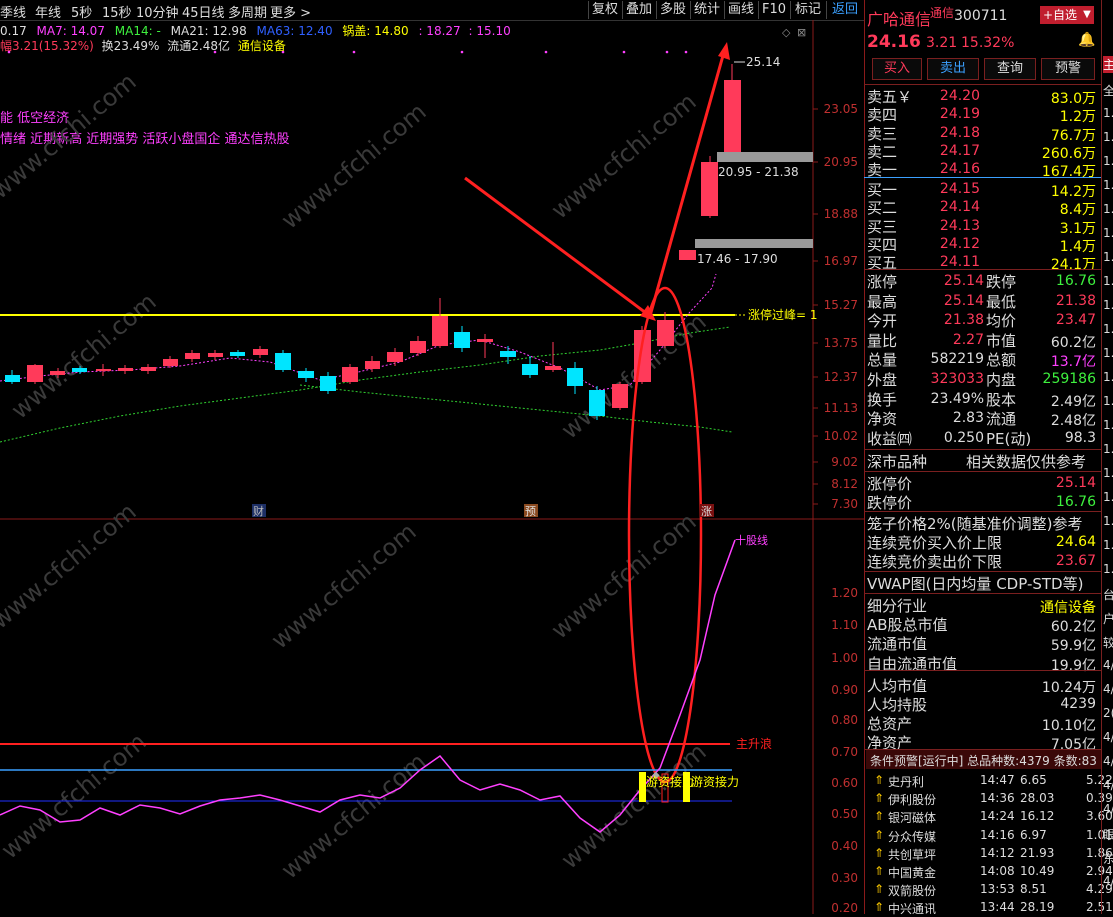  What do you see at coordinates (1108, 858) in the screenshot?
I see `side-strip-item: 东` at bounding box center [1108, 858].